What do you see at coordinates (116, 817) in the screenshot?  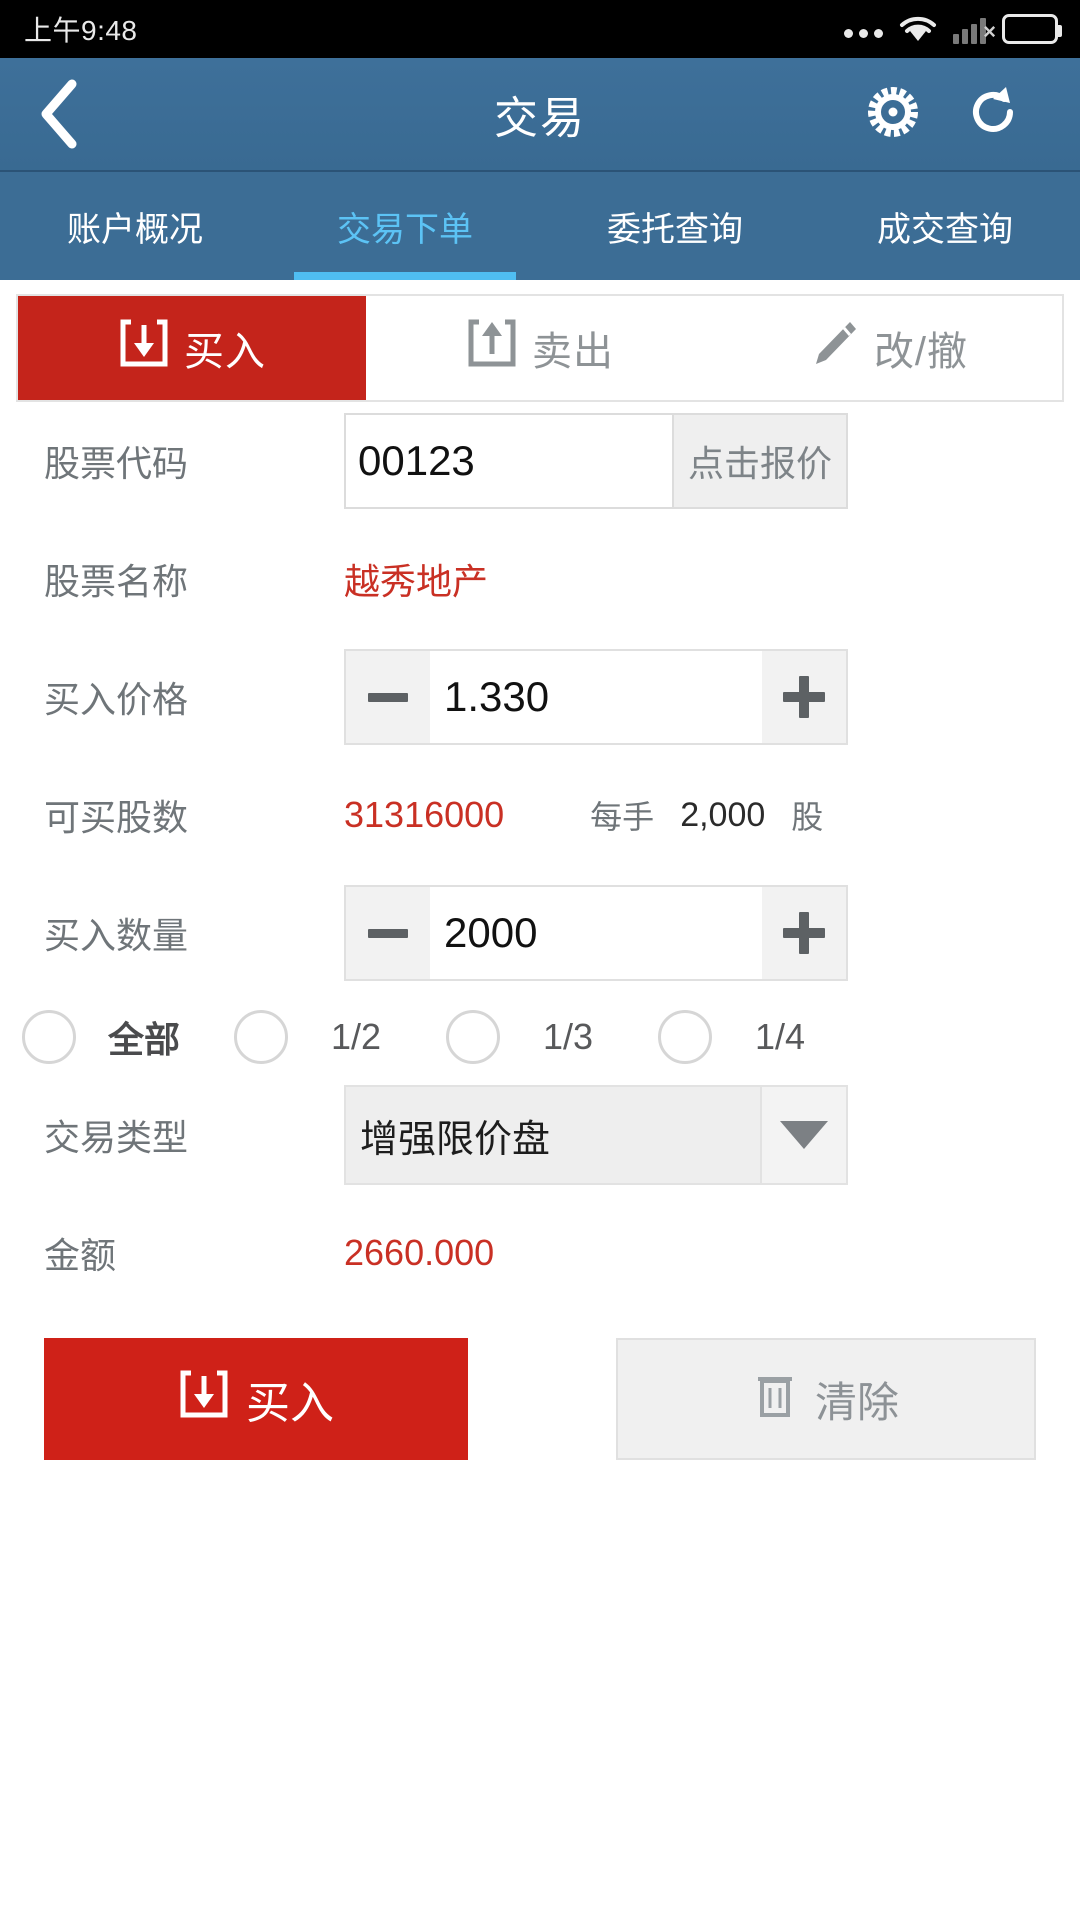 I see `available-shares-label: 可买股数` at bounding box center [116, 817].